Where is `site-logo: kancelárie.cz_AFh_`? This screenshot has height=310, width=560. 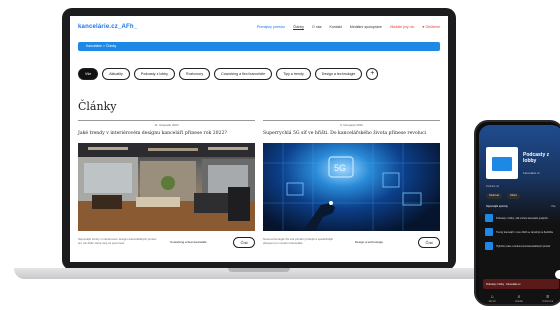 site-logo: kancelárie.cz_AFh_ is located at coordinates (107, 27).